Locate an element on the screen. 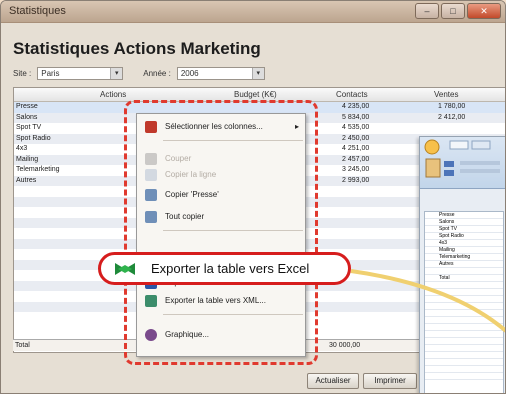  window-controls: – □ ✕ is located at coordinates (458, 11).